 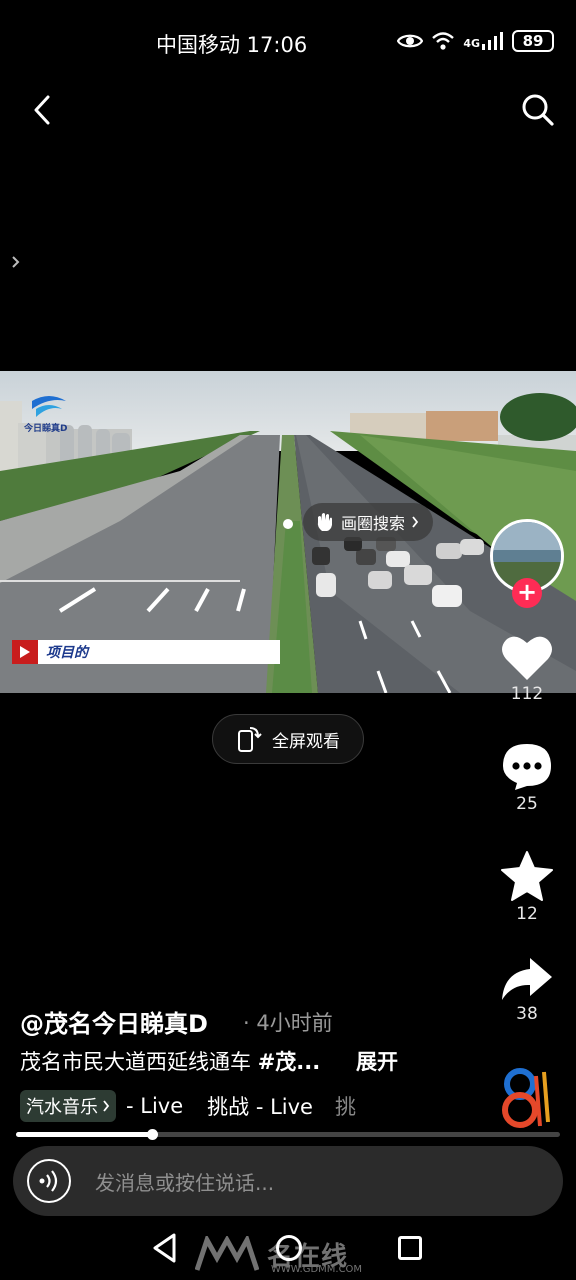 What do you see at coordinates (250, 739) in the screenshot?
I see `rotate-phone-icon` at bounding box center [250, 739].